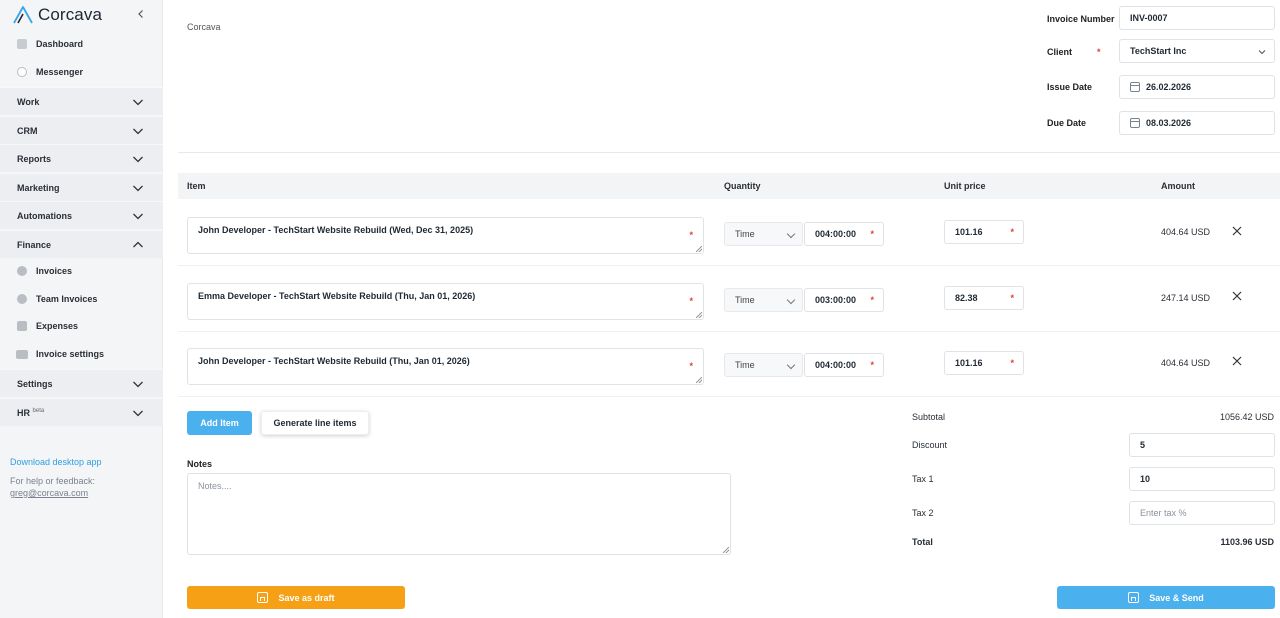  What do you see at coordinates (81, 215) in the screenshot?
I see `sidebar-group-automations: Automations` at bounding box center [81, 215].